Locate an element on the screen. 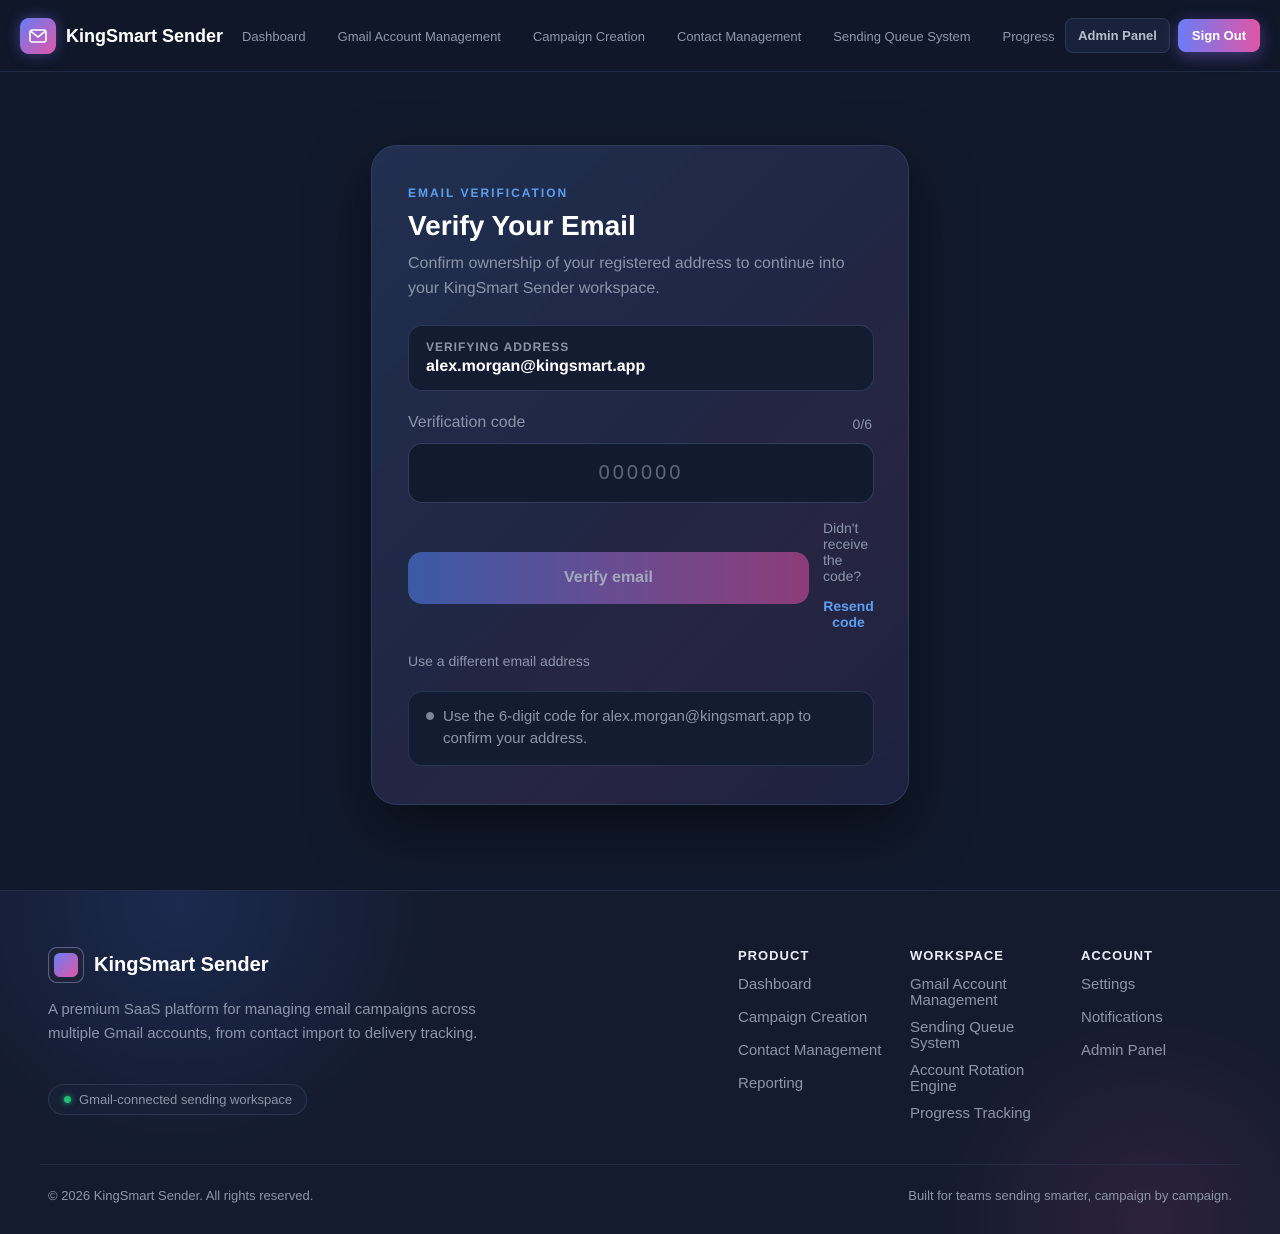 This screenshot has height=1234, width=1280. footer-brand: KingSmart Sender is located at coordinates (158, 965).